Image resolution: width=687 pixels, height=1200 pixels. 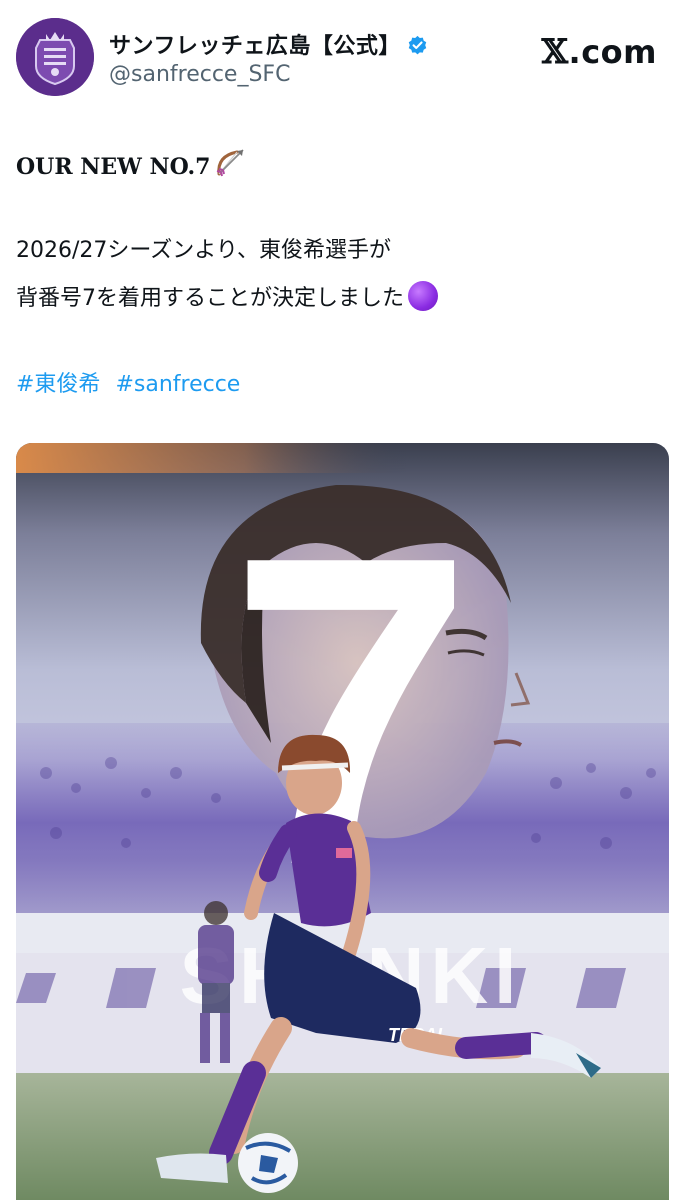 I want to click on post-header: サンフレッチェ広島【公式】 @sanfrecce_SFC 𝕏.com, so click(x=343, y=58).